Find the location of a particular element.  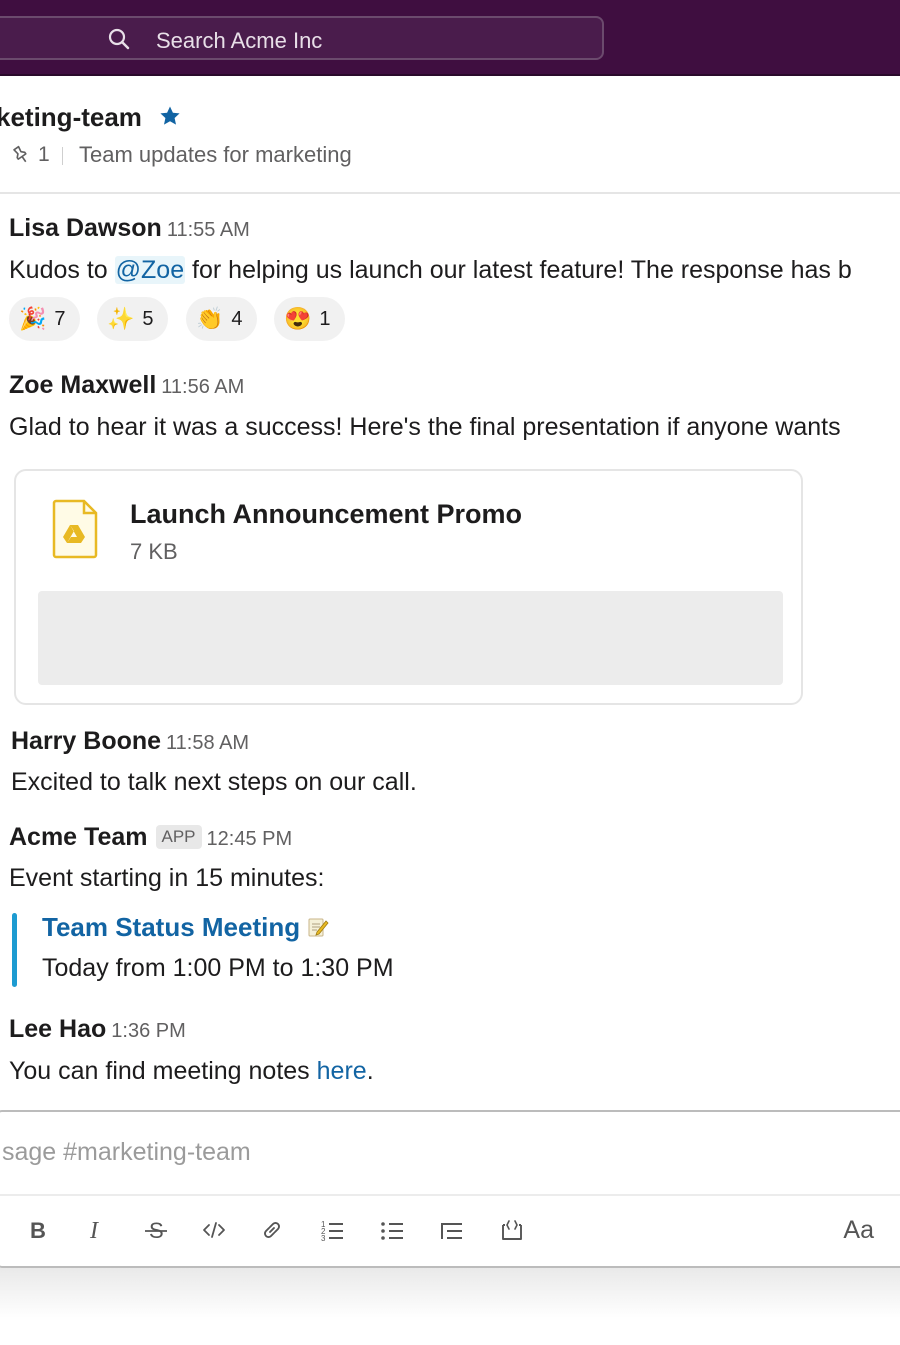

strikethrough-button: S is located at coordinates (156, 1230).